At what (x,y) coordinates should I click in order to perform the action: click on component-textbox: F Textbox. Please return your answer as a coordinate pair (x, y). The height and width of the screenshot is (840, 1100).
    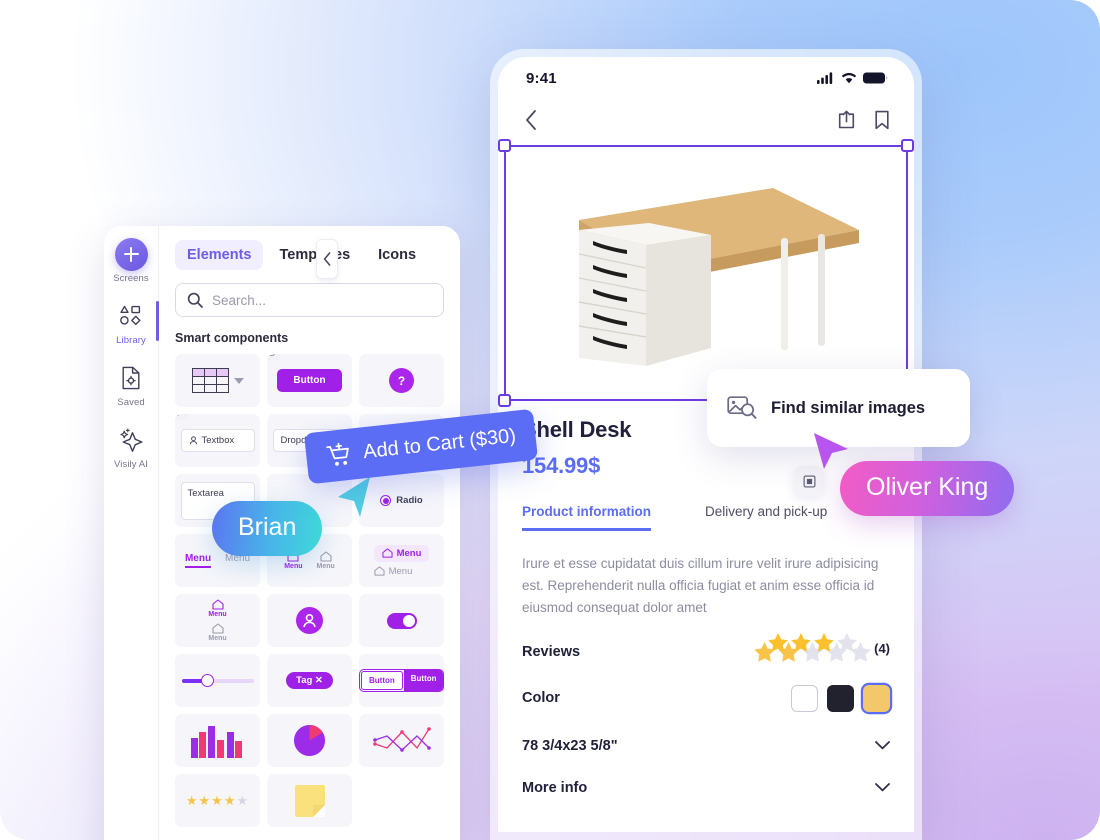
    Looking at the image, I should click on (217, 440).